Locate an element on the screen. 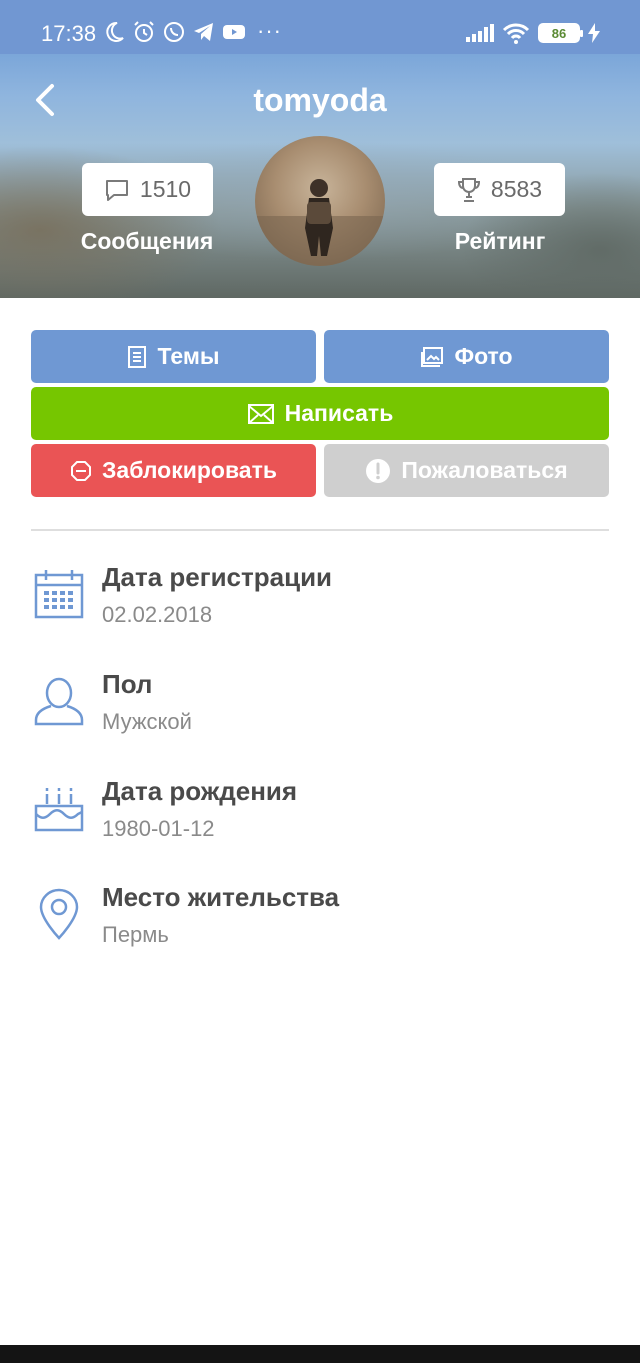 This screenshot has height=1363, width=640. trophy-icon is located at coordinates (468, 189).